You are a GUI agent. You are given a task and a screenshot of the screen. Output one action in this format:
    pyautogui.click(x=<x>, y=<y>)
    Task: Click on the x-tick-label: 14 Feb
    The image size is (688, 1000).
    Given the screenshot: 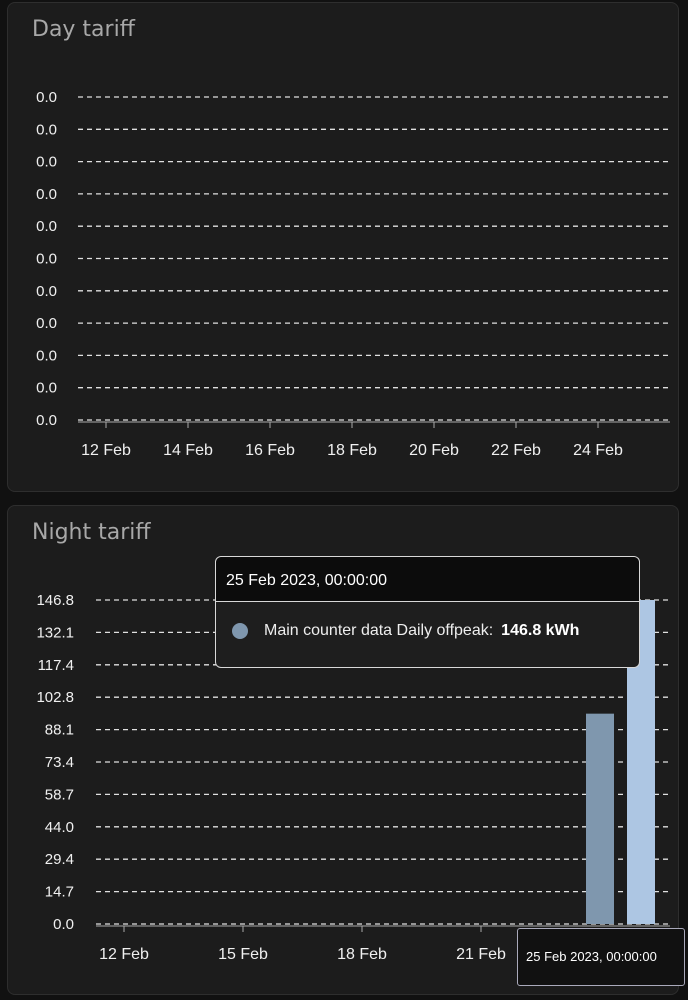 What is the action you would take?
    pyautogui.click(x=188, y=450)
    